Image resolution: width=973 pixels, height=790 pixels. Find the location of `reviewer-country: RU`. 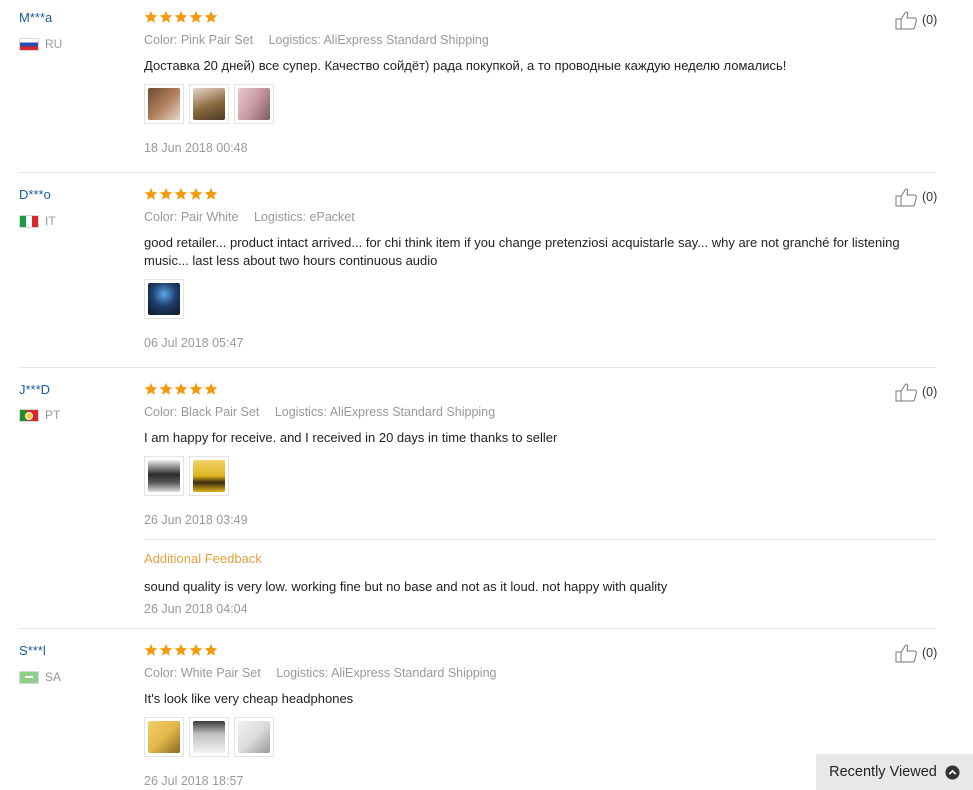

reviewer-country: RU is located at coordinates (40, 44).